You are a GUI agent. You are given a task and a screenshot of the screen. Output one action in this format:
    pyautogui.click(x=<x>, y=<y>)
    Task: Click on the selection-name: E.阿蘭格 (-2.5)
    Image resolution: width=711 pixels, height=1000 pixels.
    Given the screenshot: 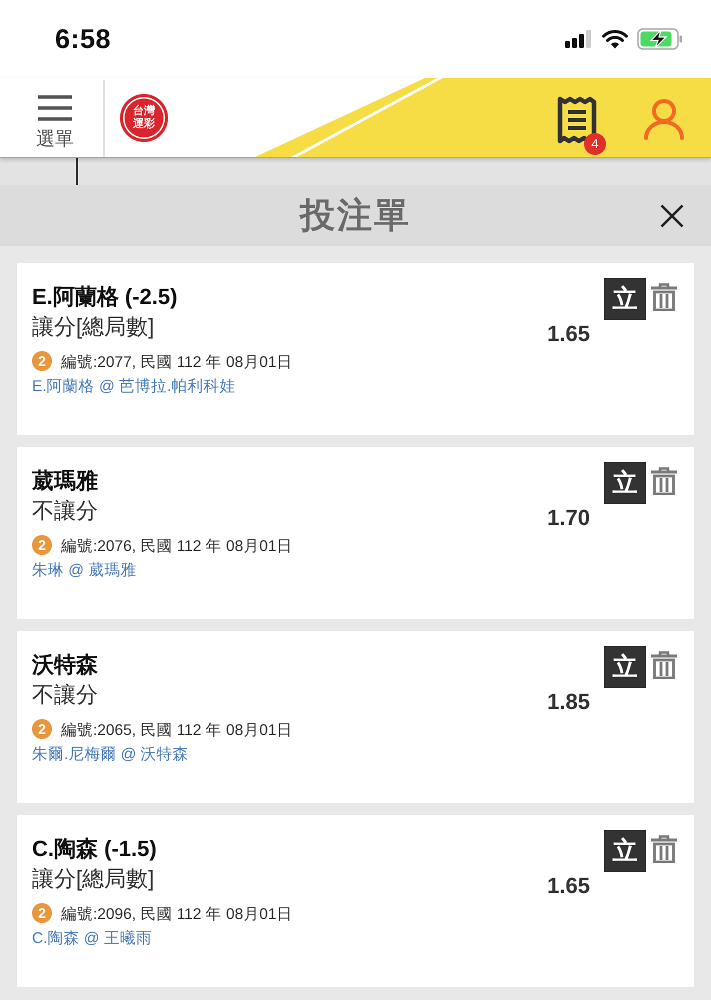 What is the action you would take?
    pyautogui.click(x=105, y=297)
    